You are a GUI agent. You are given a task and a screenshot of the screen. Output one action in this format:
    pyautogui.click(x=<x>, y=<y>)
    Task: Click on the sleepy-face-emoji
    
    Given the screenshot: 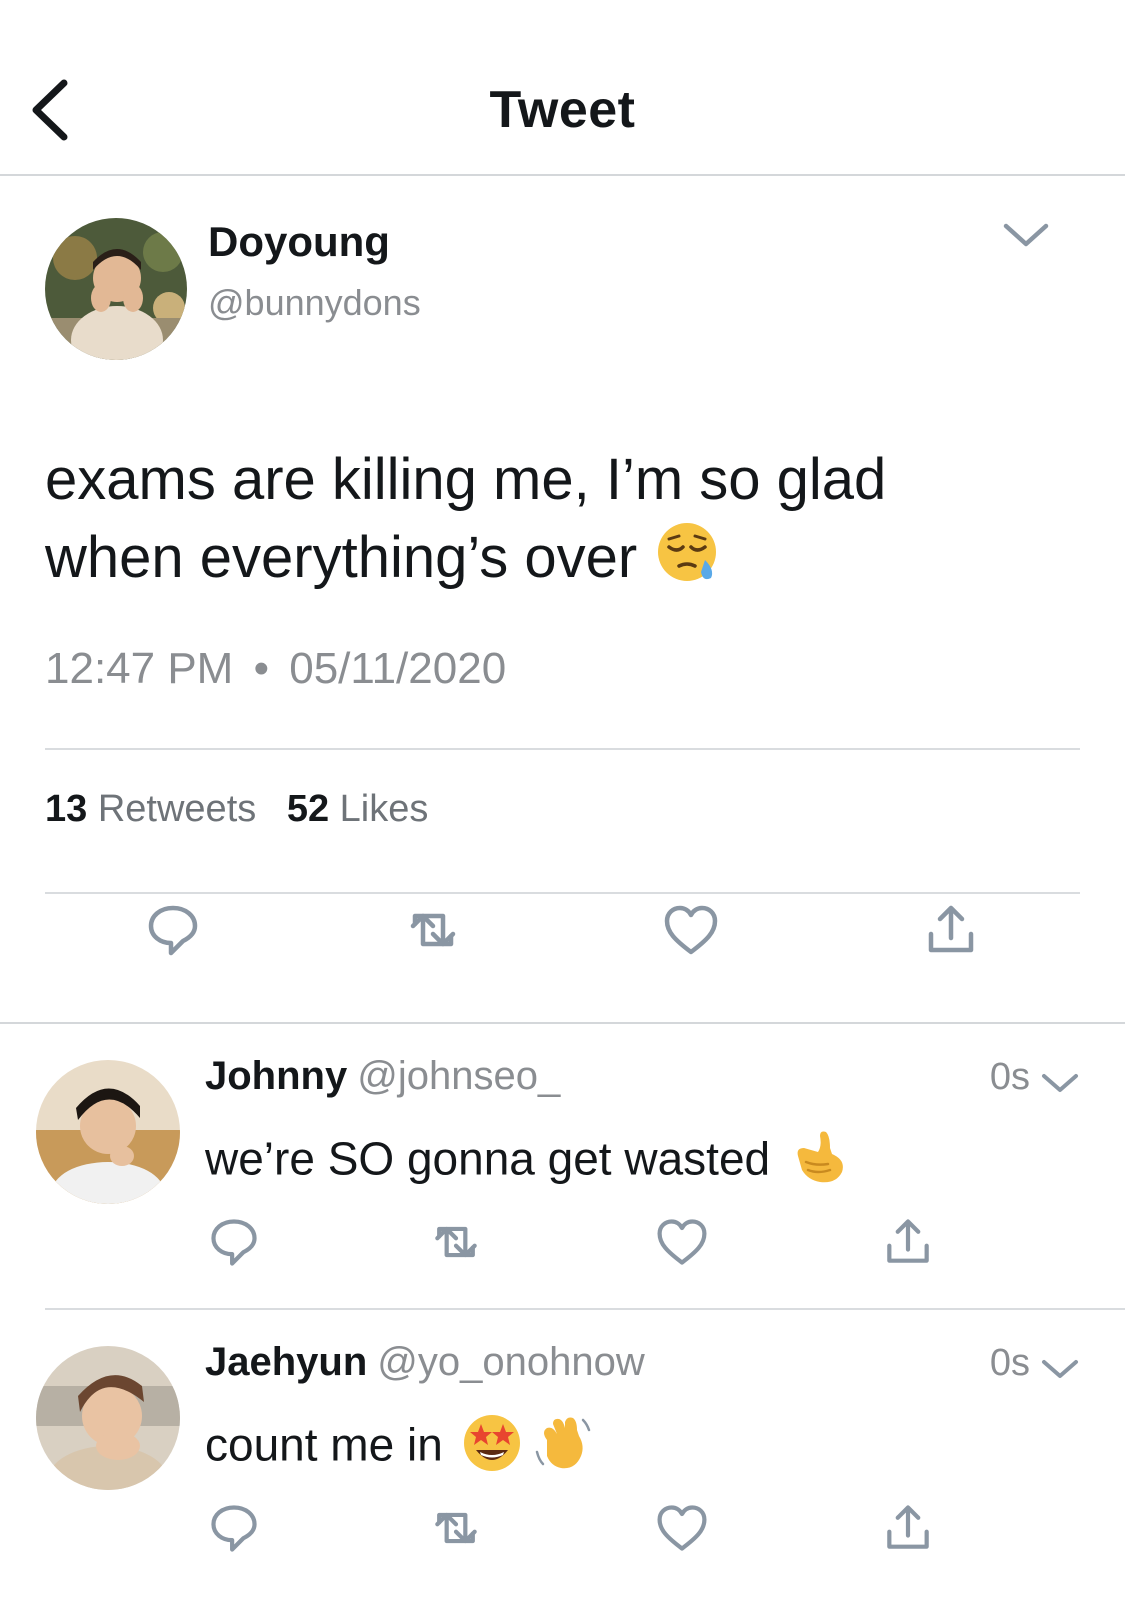 What is the action you would take?
    pyautogui.click(x=687, y=562)
    